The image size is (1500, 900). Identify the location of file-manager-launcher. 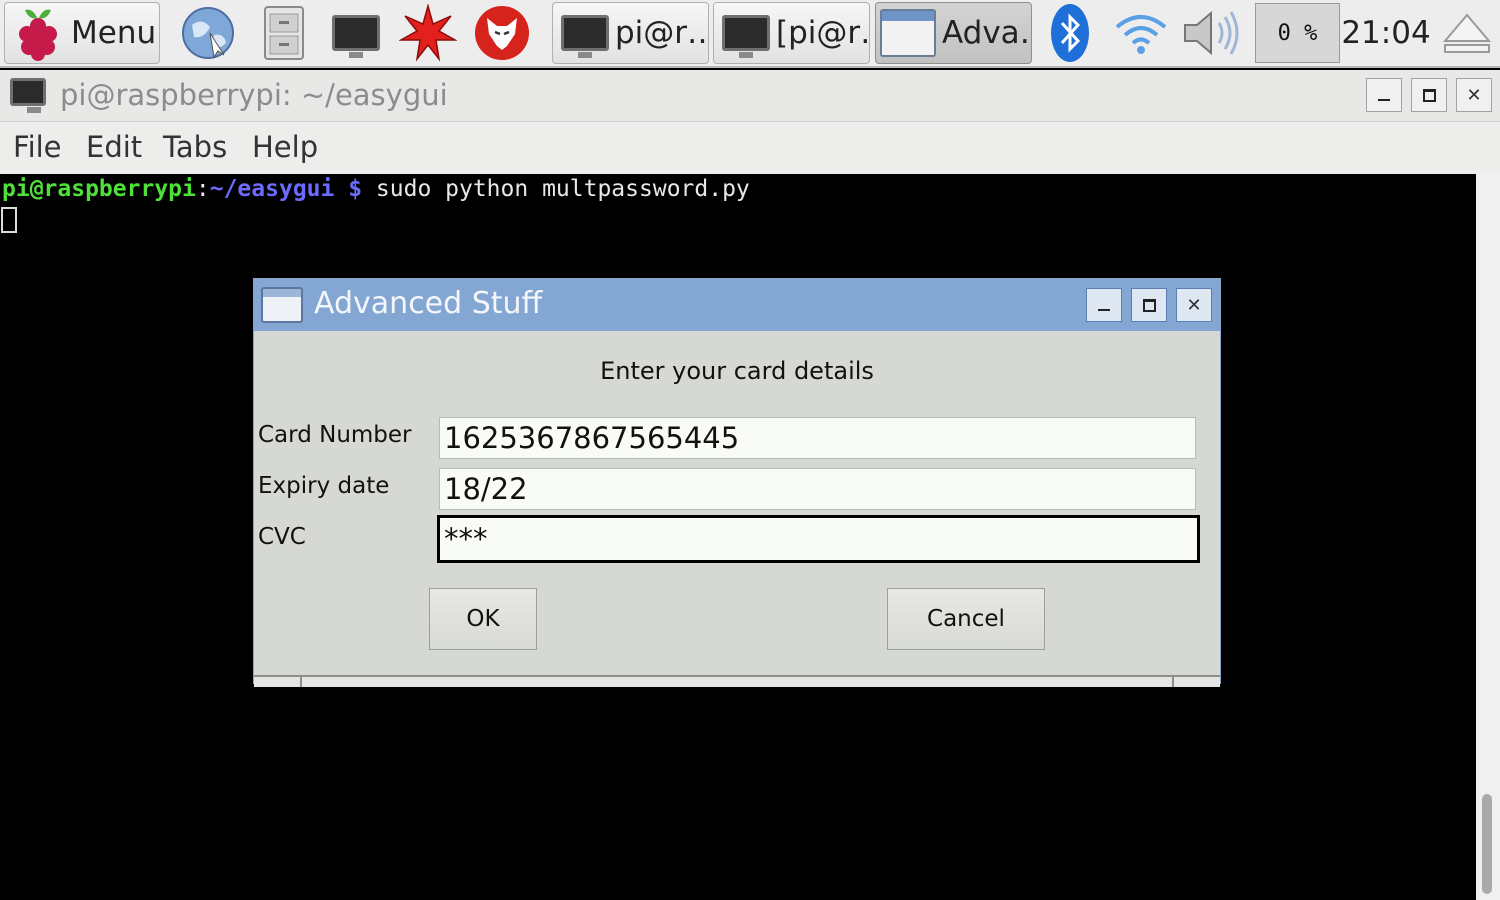
(284, 33).